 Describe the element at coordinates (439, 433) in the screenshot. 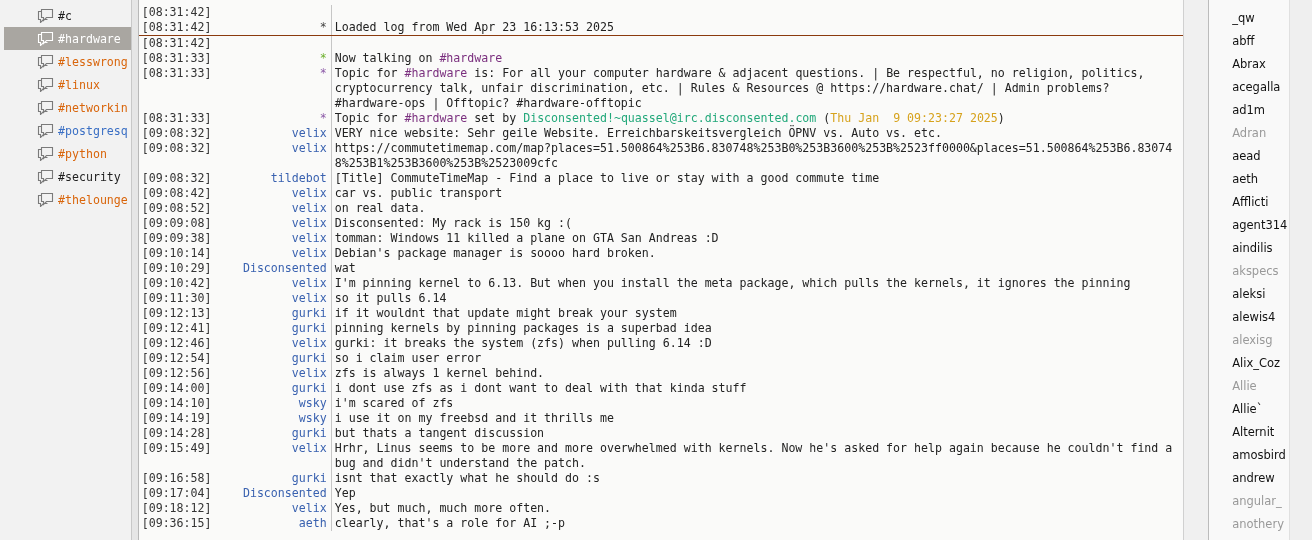

I see `message-text: but thats a tangent discussion` at that location.